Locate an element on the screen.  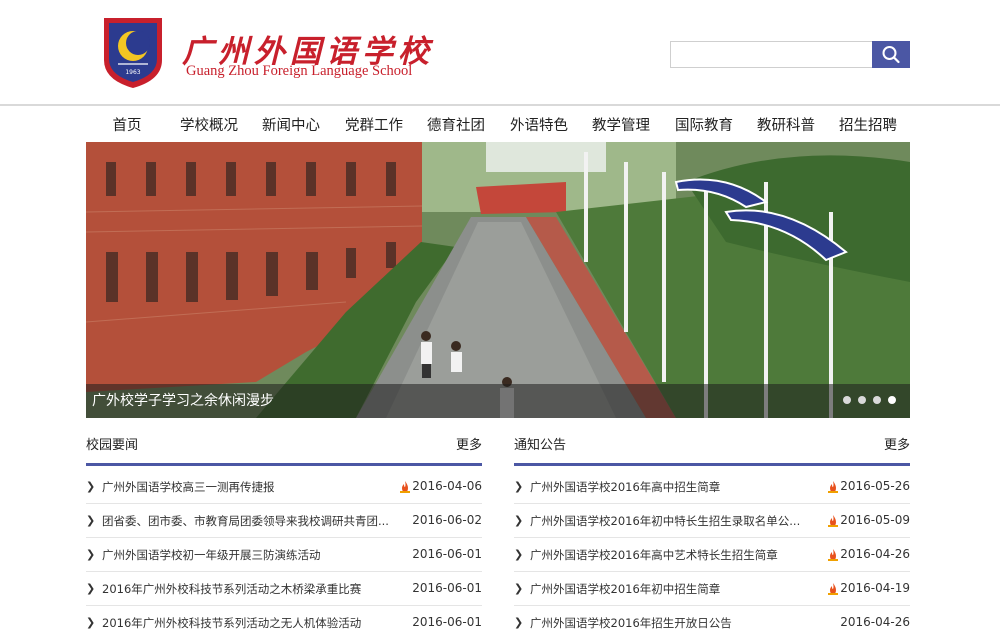
nav-item-home: 首页 is located at coordinates (127, 126).